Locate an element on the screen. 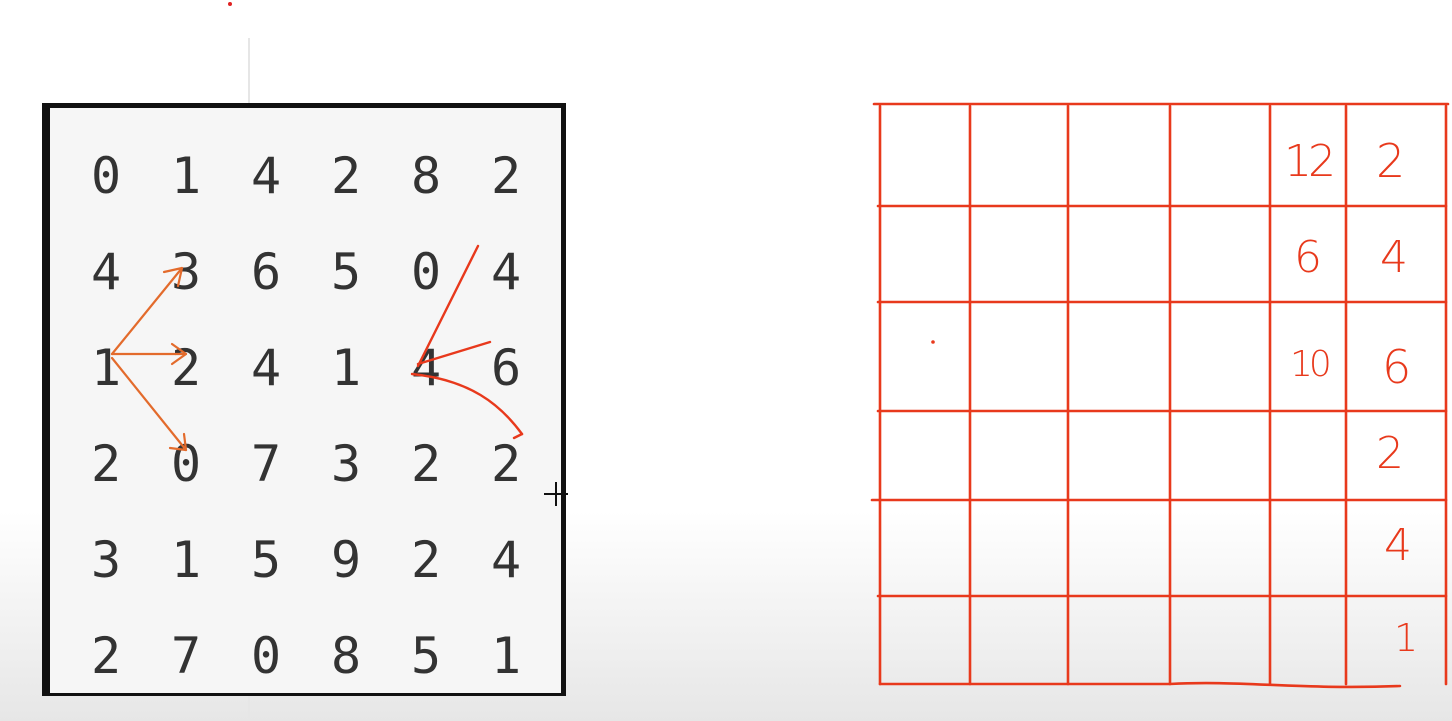 This screenshot has height=721, width=1452. cell-r3-c6: 6 is located at coordinates (1397, 367).